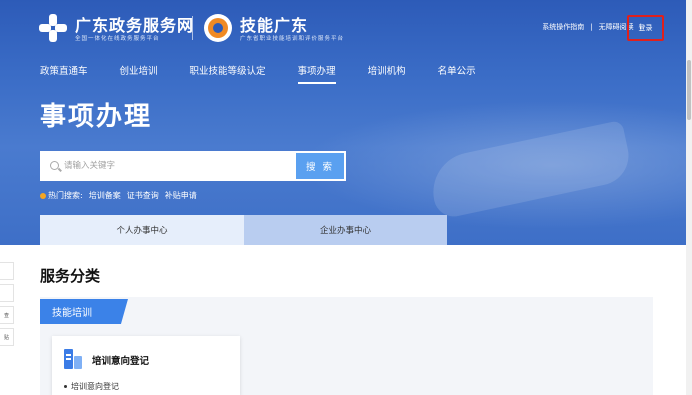  What do you see at coordinates (228, 73) in the screenshot?
I see `nav-item-skill-certification: 职业技能等级认定` at bounding box center [228, 73].